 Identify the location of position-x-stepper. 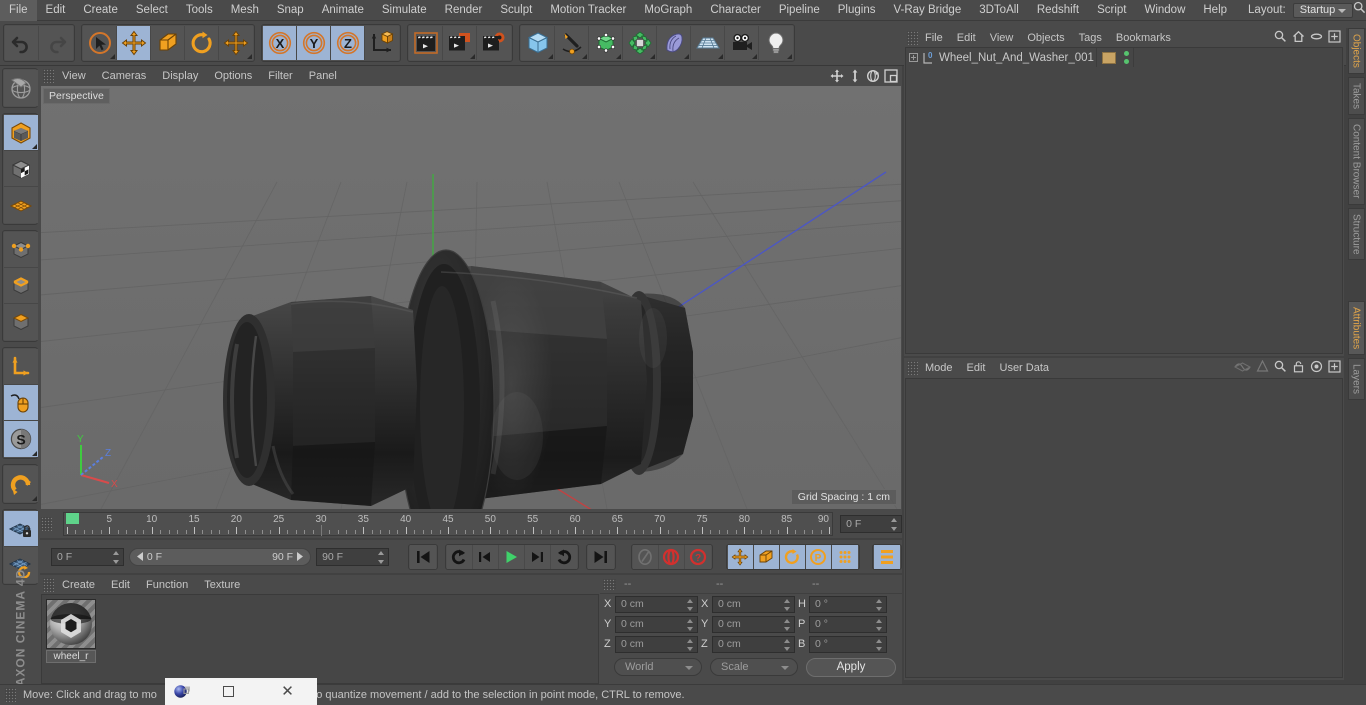
(690, 604).